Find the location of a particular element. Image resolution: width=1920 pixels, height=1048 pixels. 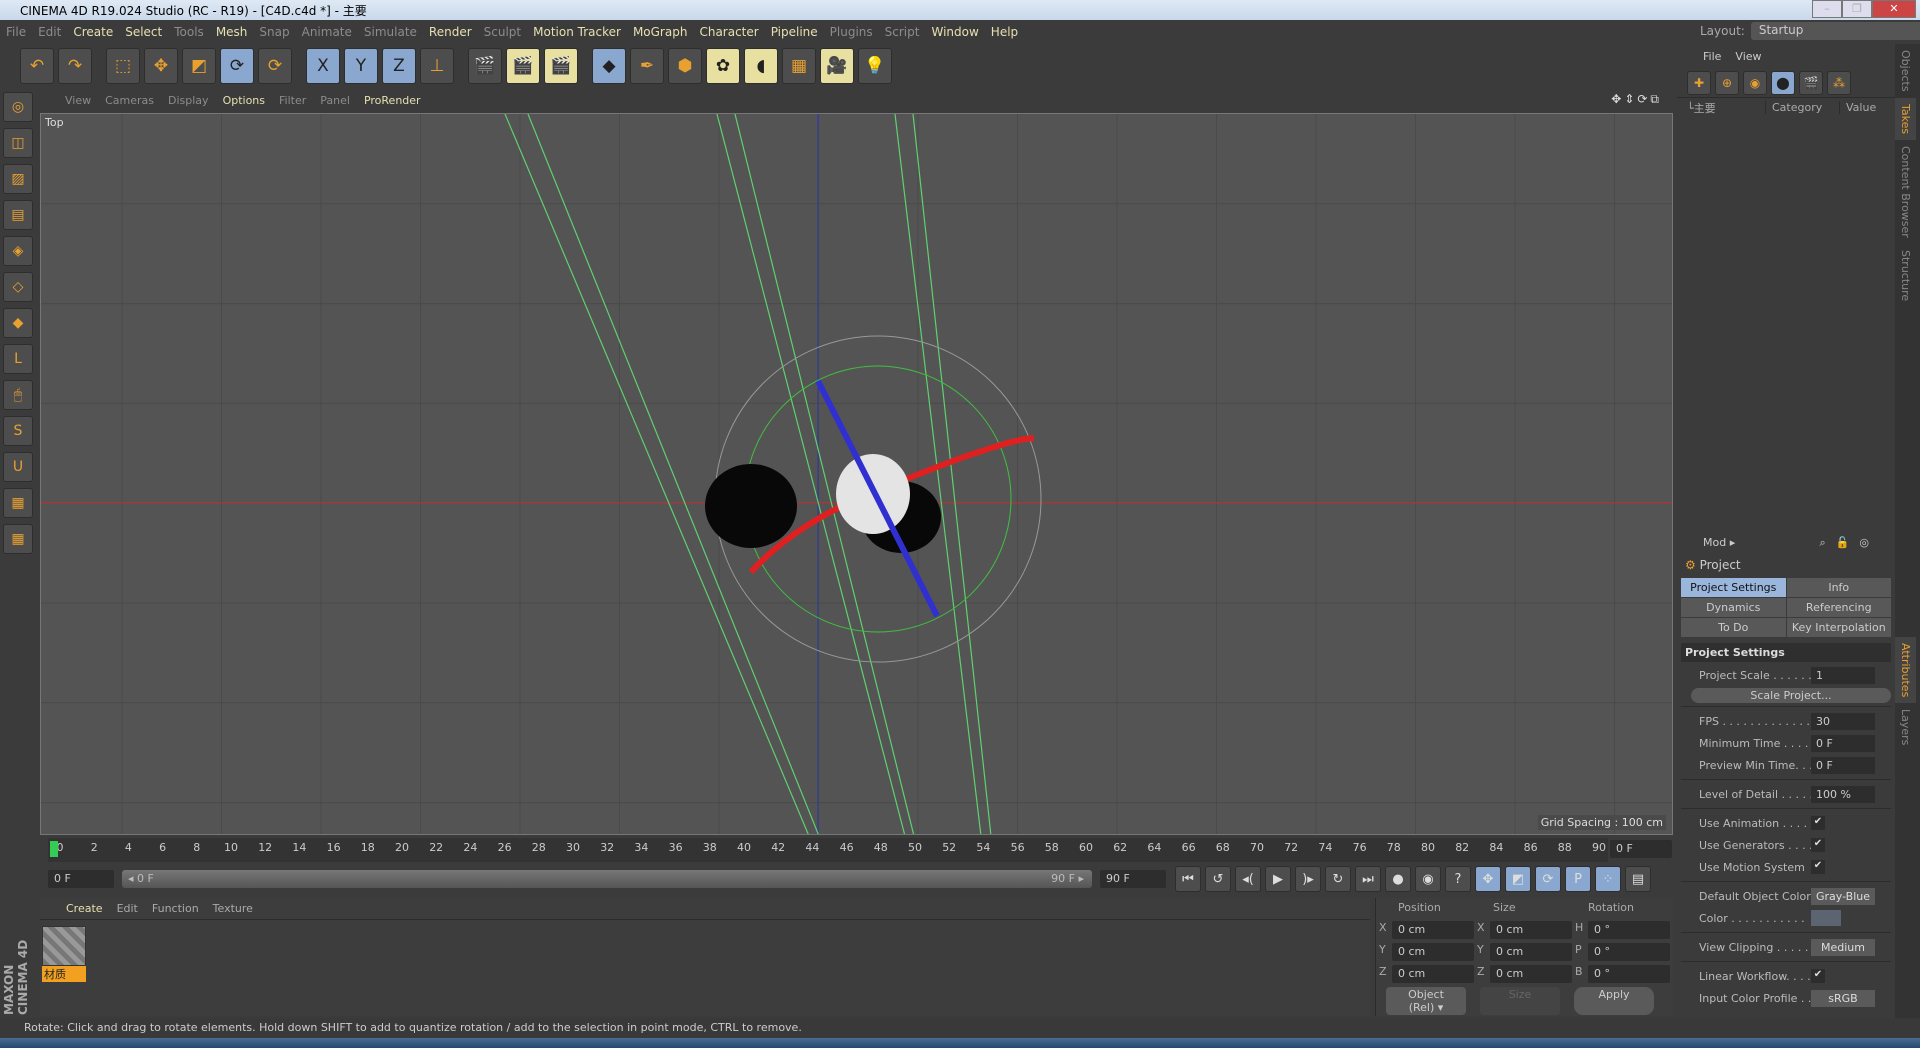

make-editable-icon: ◎ is located at coordinates (18, 107).